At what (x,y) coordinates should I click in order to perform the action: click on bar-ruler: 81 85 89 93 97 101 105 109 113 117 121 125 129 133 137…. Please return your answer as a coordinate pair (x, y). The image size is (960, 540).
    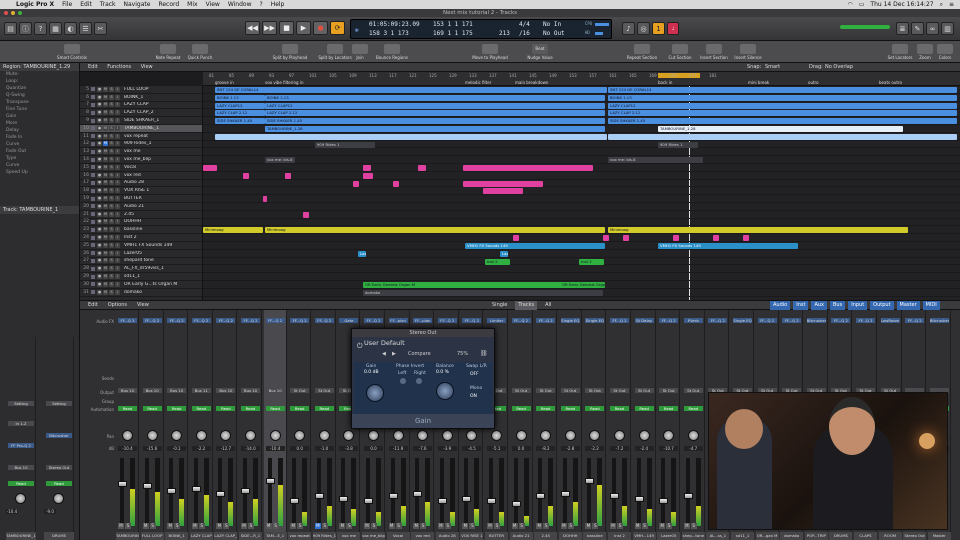
    Looking at the image, I should click on (581, 79).